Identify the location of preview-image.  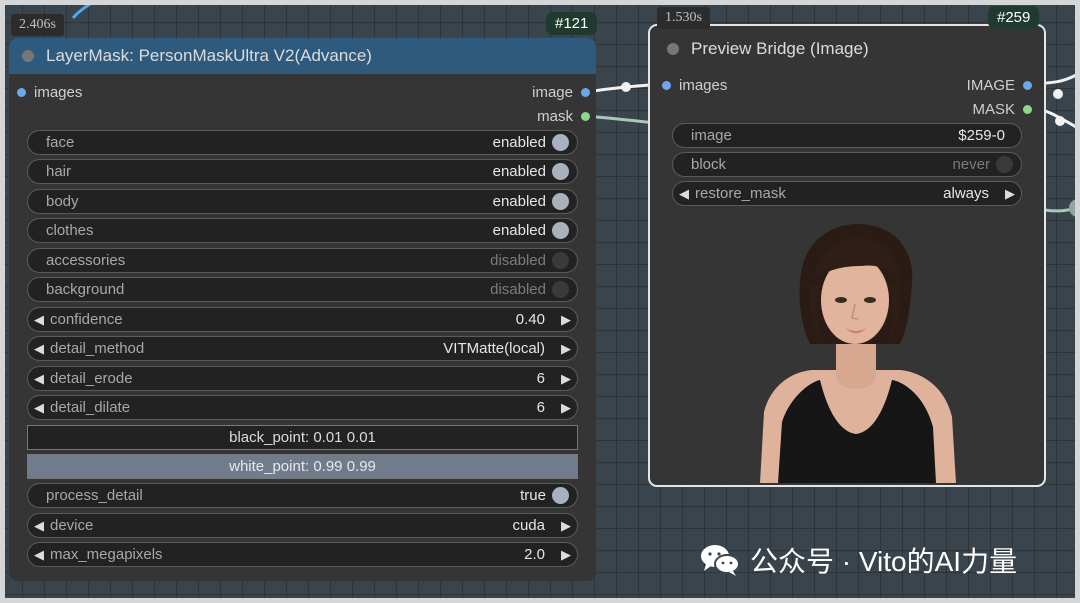
(855, 352).